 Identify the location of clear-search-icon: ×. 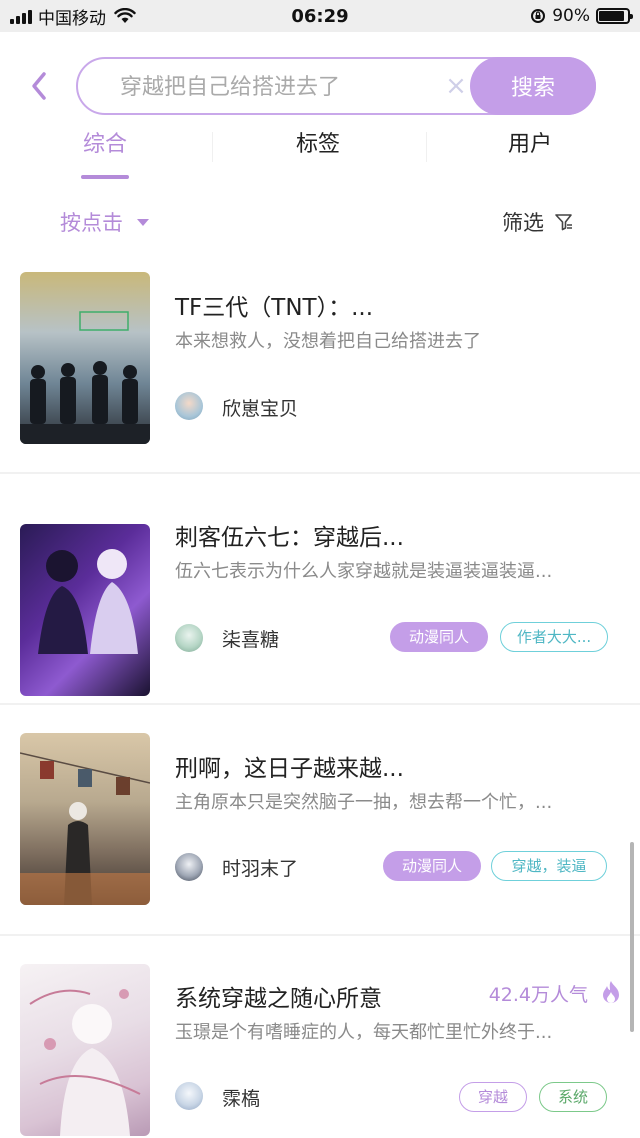
(456, 86).